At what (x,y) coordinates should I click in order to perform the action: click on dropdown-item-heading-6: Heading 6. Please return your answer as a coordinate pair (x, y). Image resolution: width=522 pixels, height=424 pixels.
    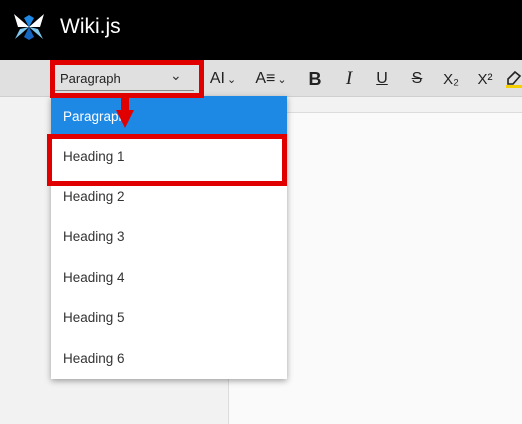
    Looking at the image, I should click on (169, 358).